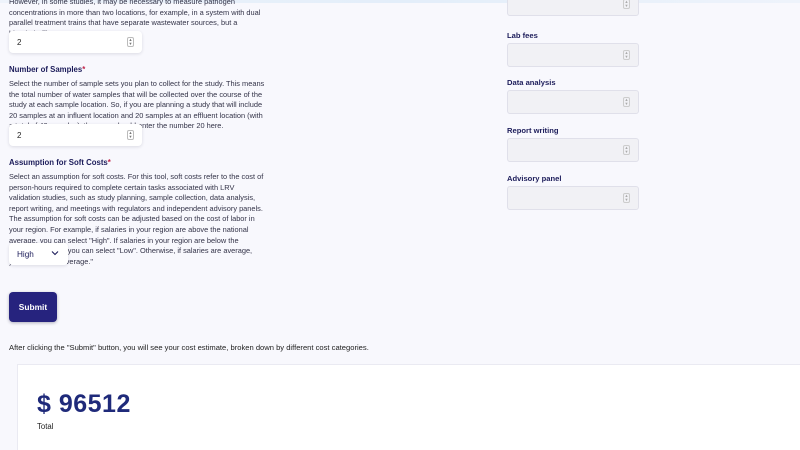  I want to click on advisory-panel-field: ▲ ▼, so click(573, 198).